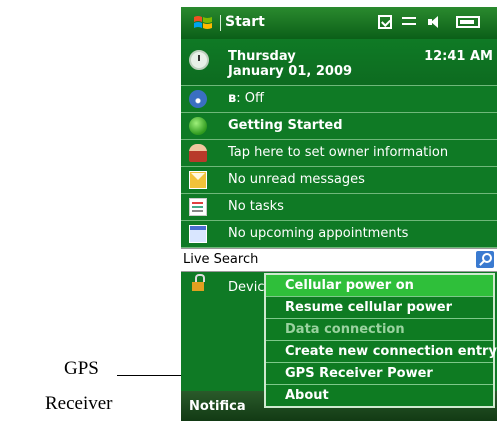 The width and height of the screenshot is (497, 421). Describe the element at coordinates (199, 60) in the screenshot. I see `clock-icon` at that location.